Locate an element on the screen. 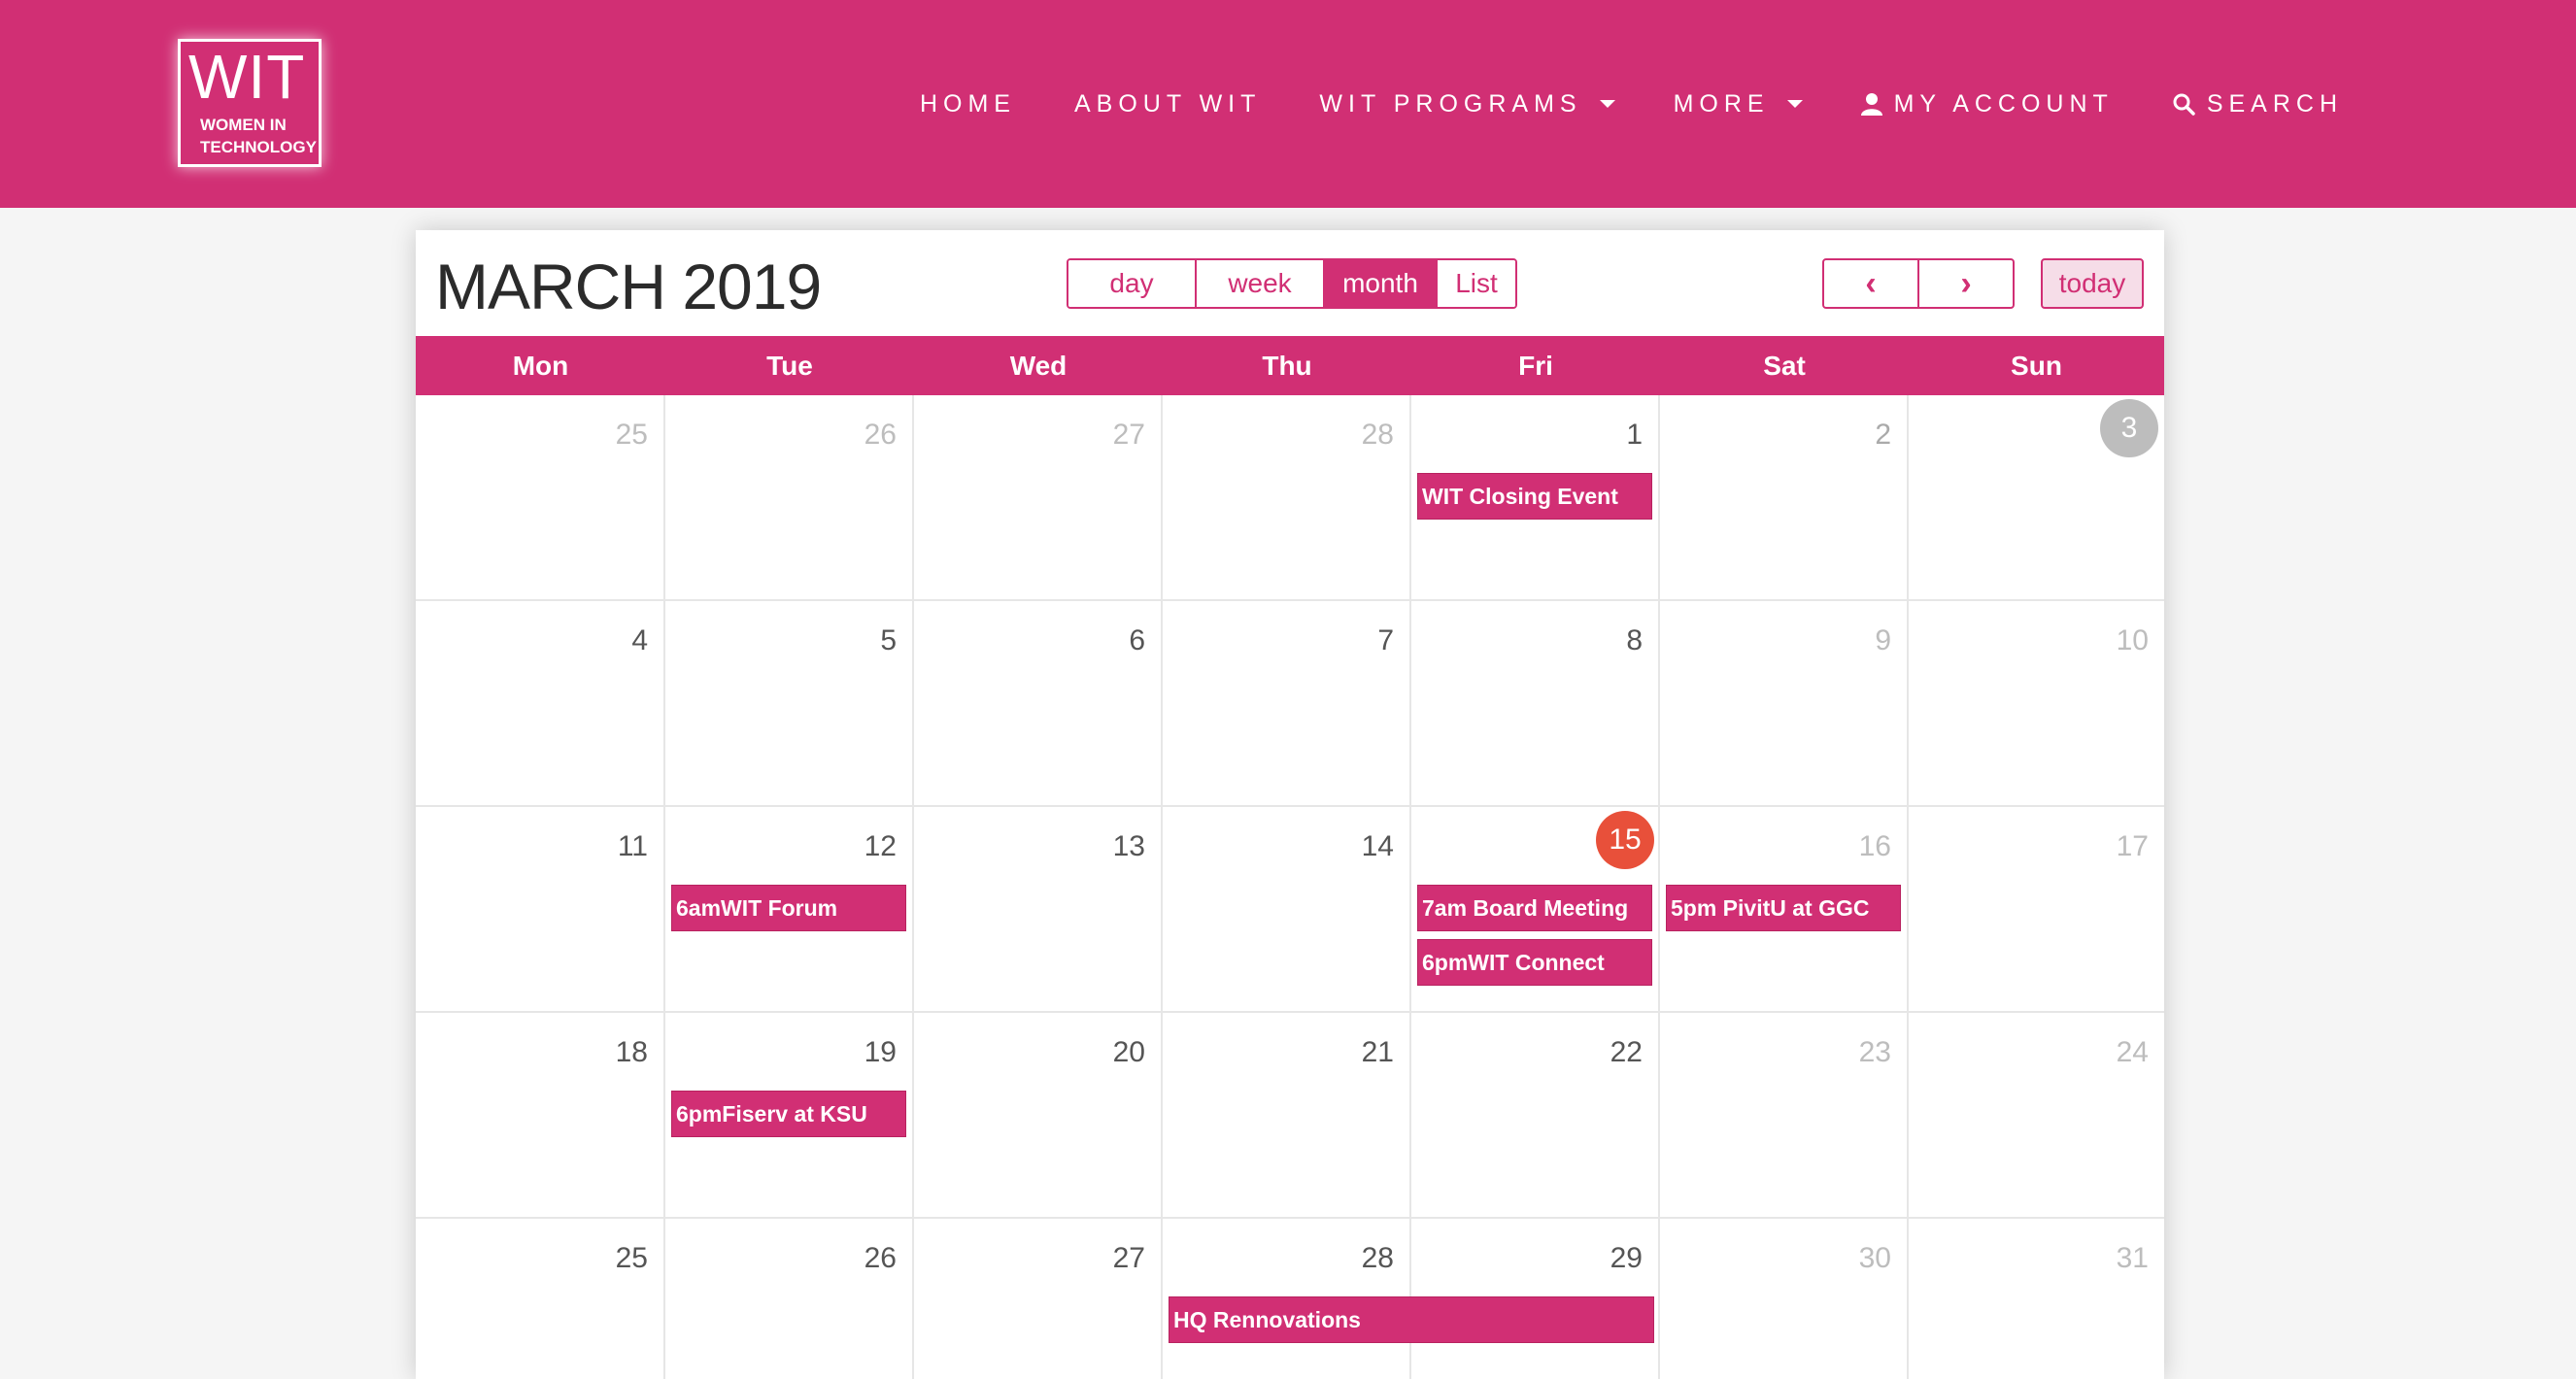 This screenshot has height=1379, width=2576. day-number: 1 is located at coordinates (1634, 435).